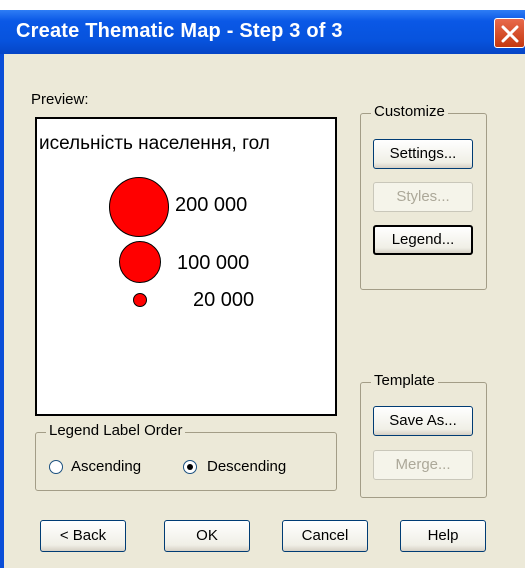 The image size is (525, 568). Describe the element at coordinates (83, 536) in the screenshot. I see `back-button: < Back` at that location.